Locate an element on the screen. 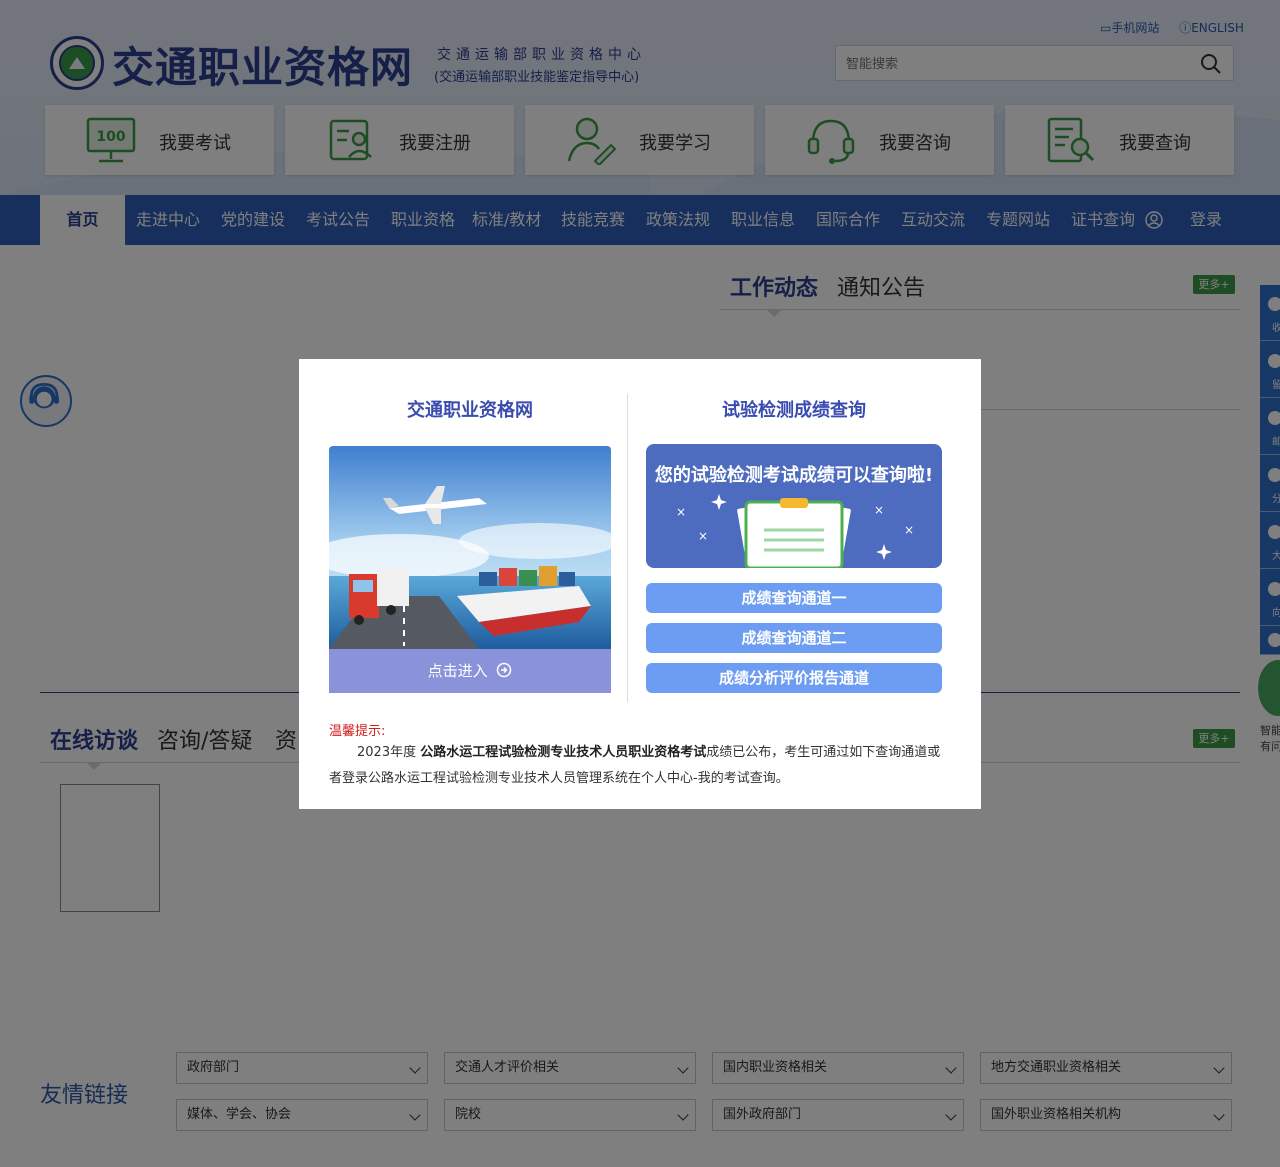  clipboard-illustration: × × × × is located at coordinates (795, 531).